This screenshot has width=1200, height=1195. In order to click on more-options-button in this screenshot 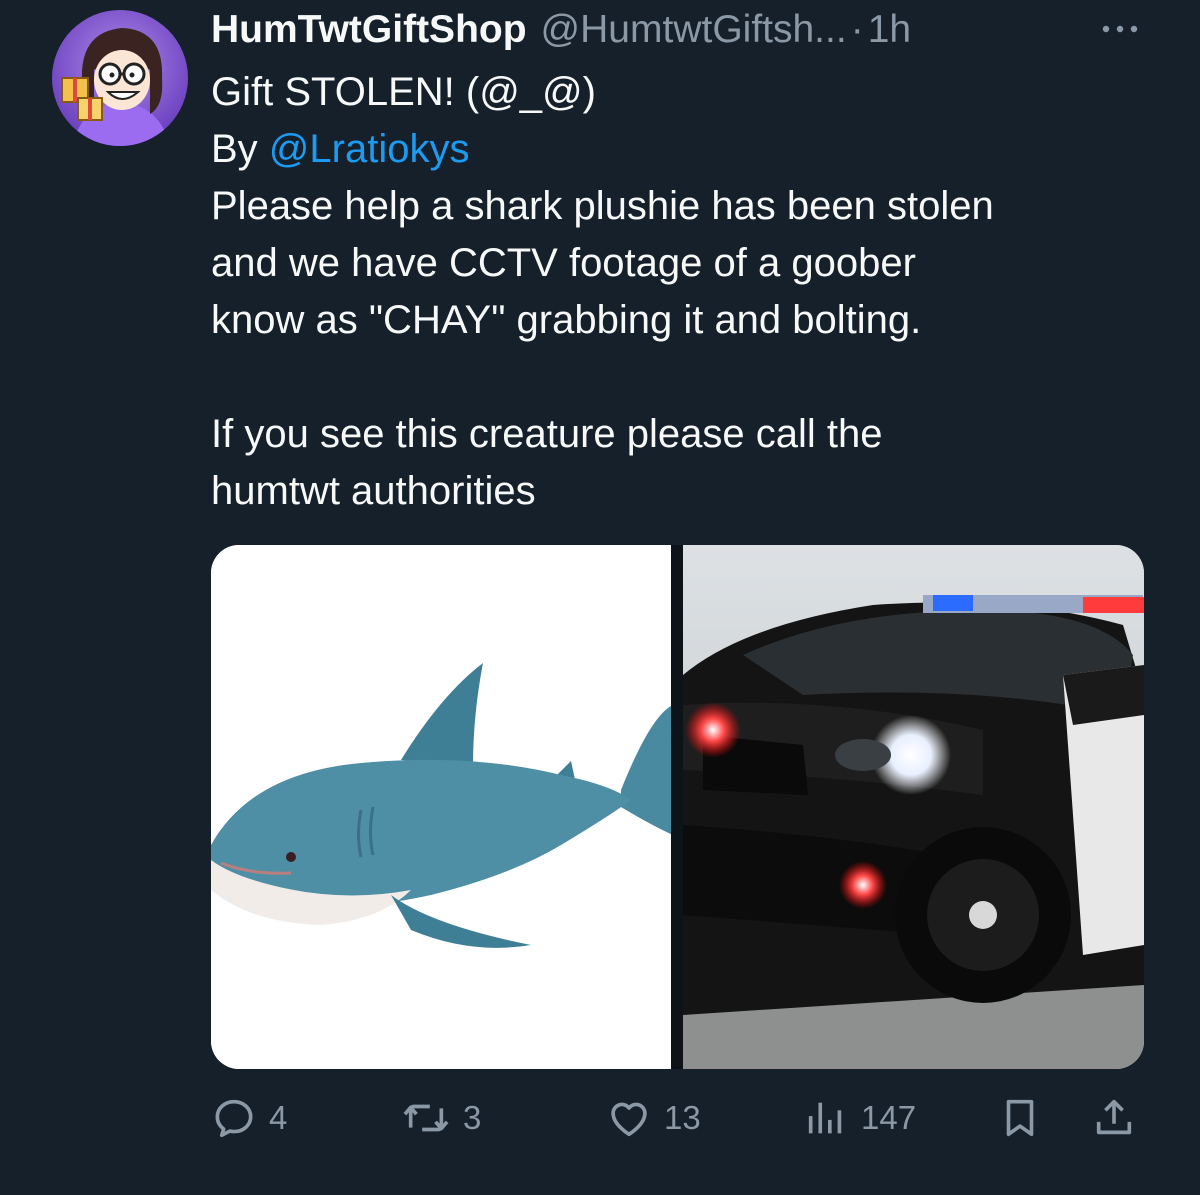, I will do `click(1120, 29)`.